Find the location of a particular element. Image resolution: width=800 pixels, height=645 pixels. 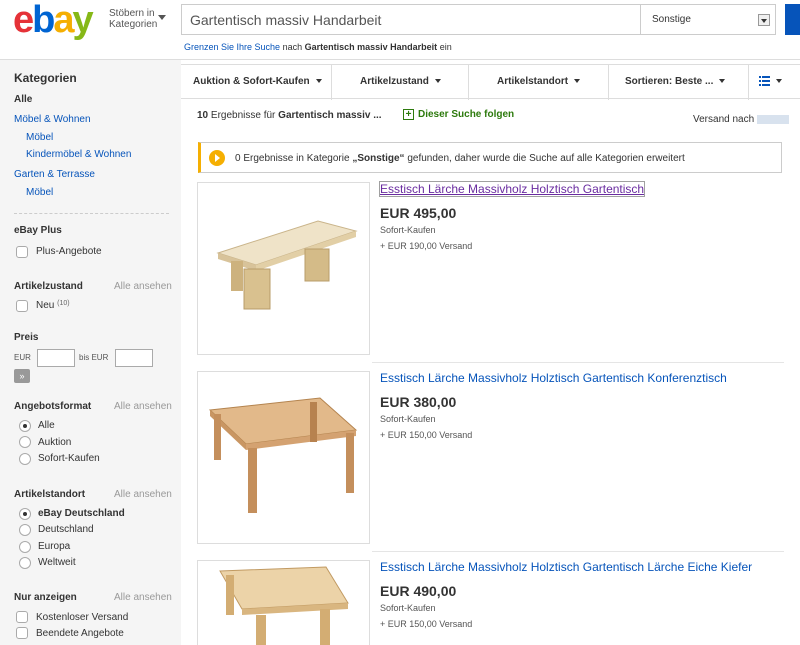

location-radio-world is located at coordinates (25, 563).